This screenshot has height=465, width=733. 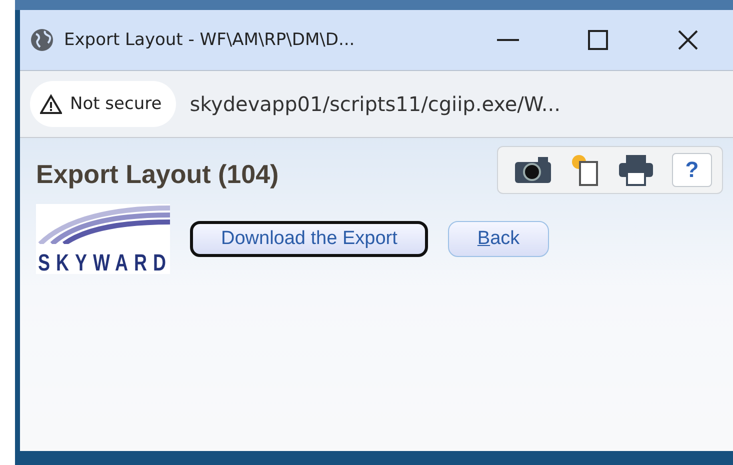 What do you see at coordinates (498, 239) in the screenshot?
I see `back-button: Back` at bounding box center [498, 239].